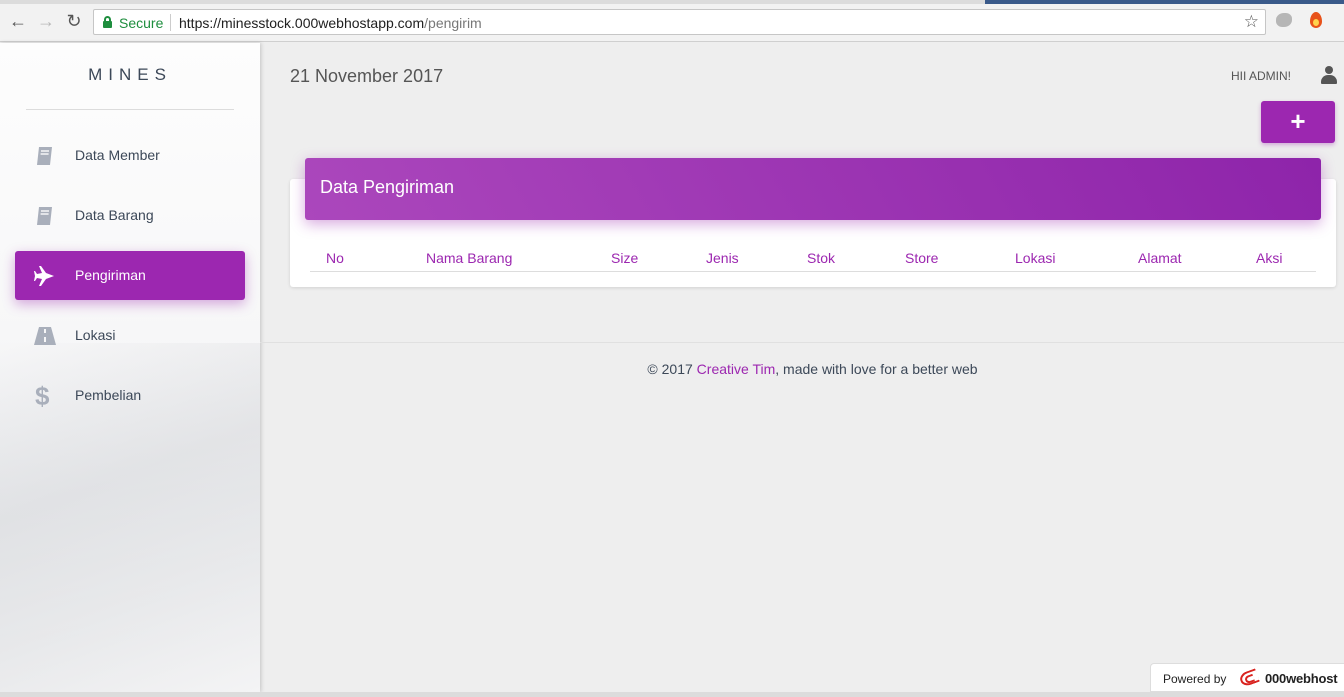 This screenshot has width=1344, height=697. Describe the element at coordinates (46, 21) in the screenshot. I see `forward-arrow-icon: →` at that location.